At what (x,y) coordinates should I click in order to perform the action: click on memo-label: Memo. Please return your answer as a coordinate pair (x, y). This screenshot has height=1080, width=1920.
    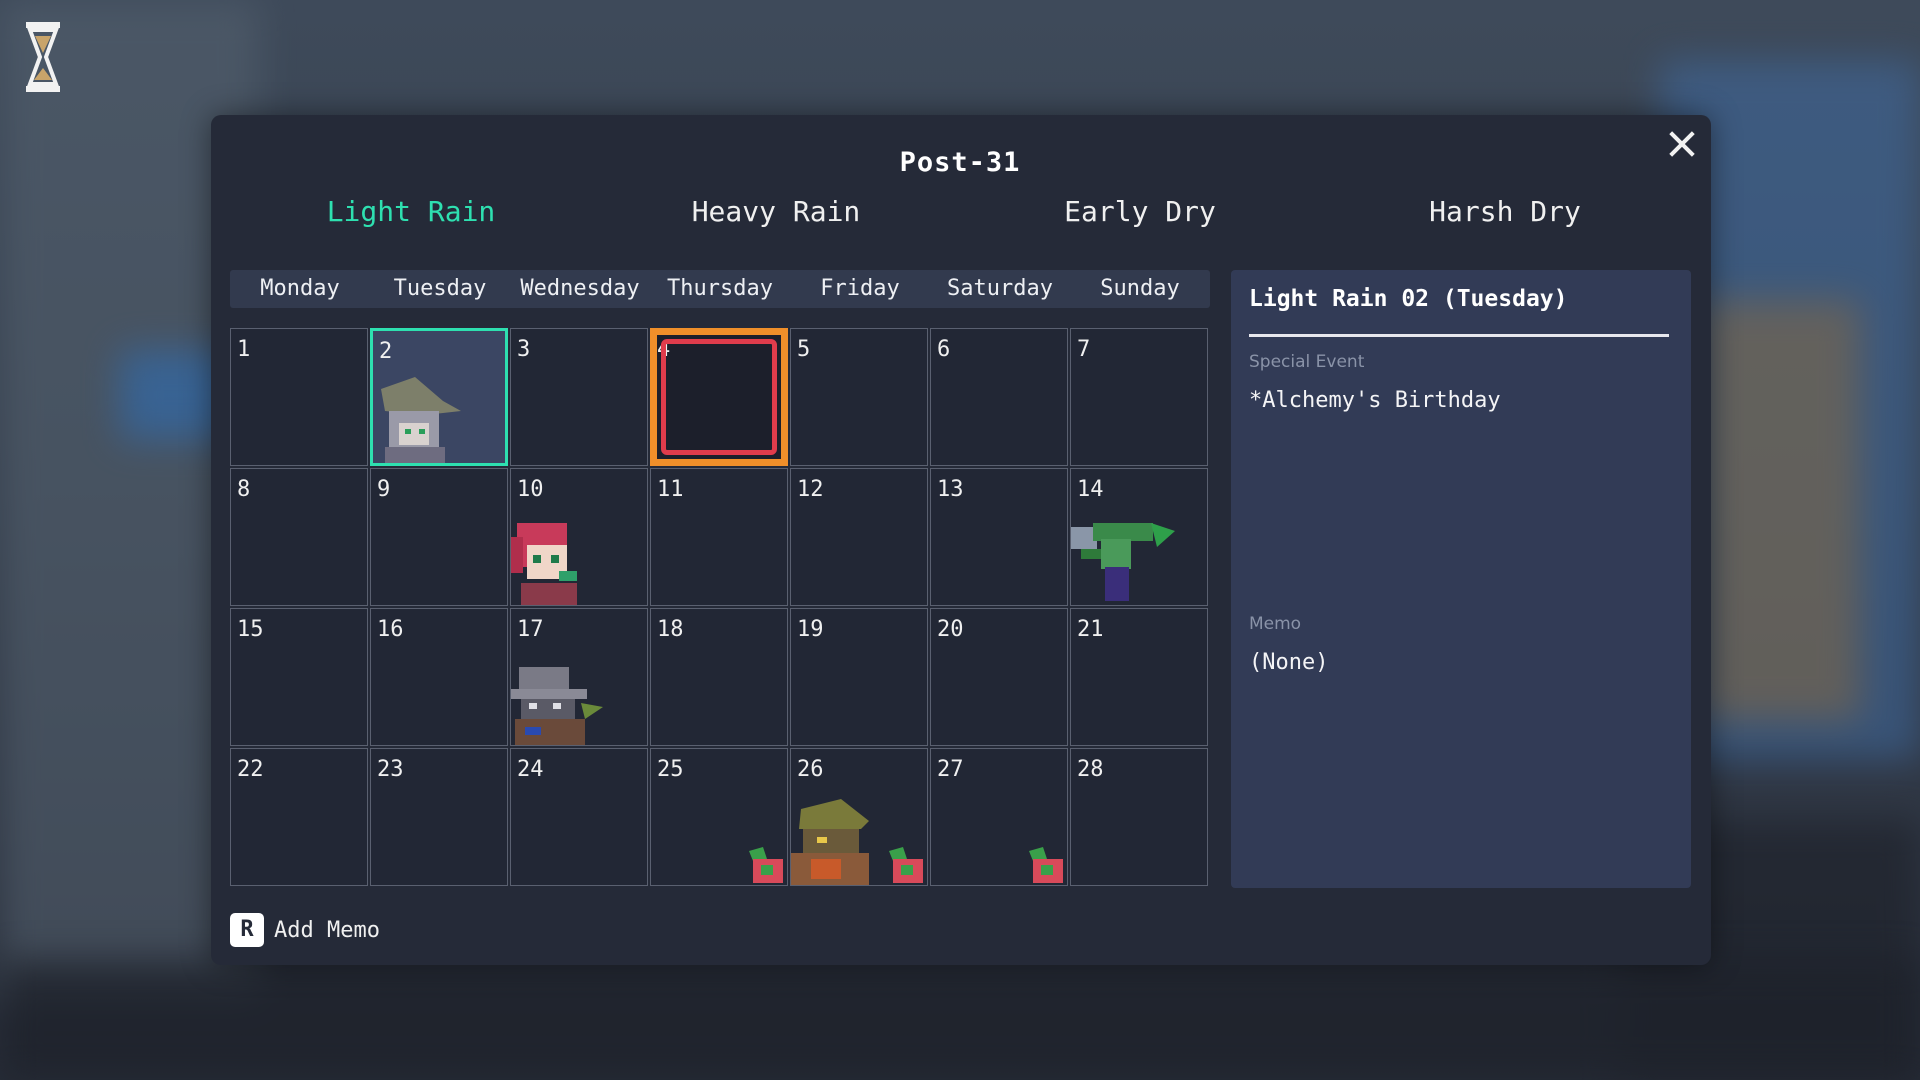
    Looking at the image, I should click on (1275, 624).